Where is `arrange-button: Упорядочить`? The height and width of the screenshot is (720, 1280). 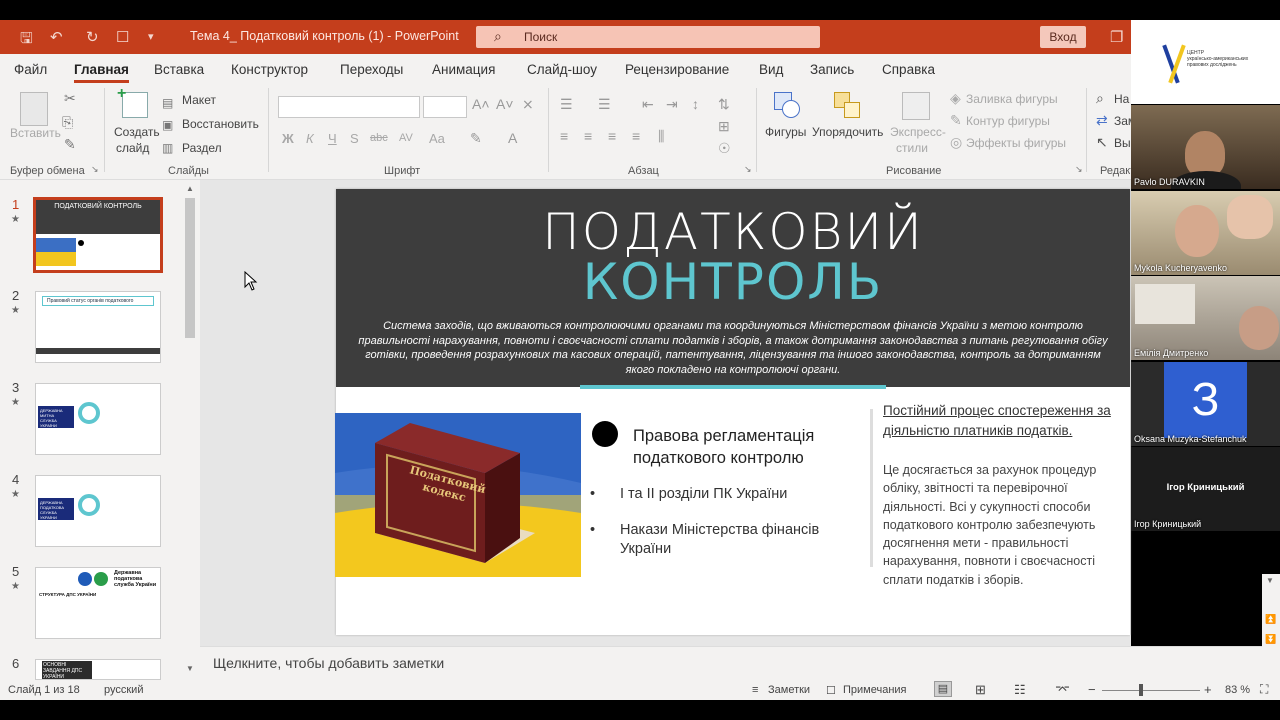 arrange-button: Упорядочить is located at coordinates (847, 132).